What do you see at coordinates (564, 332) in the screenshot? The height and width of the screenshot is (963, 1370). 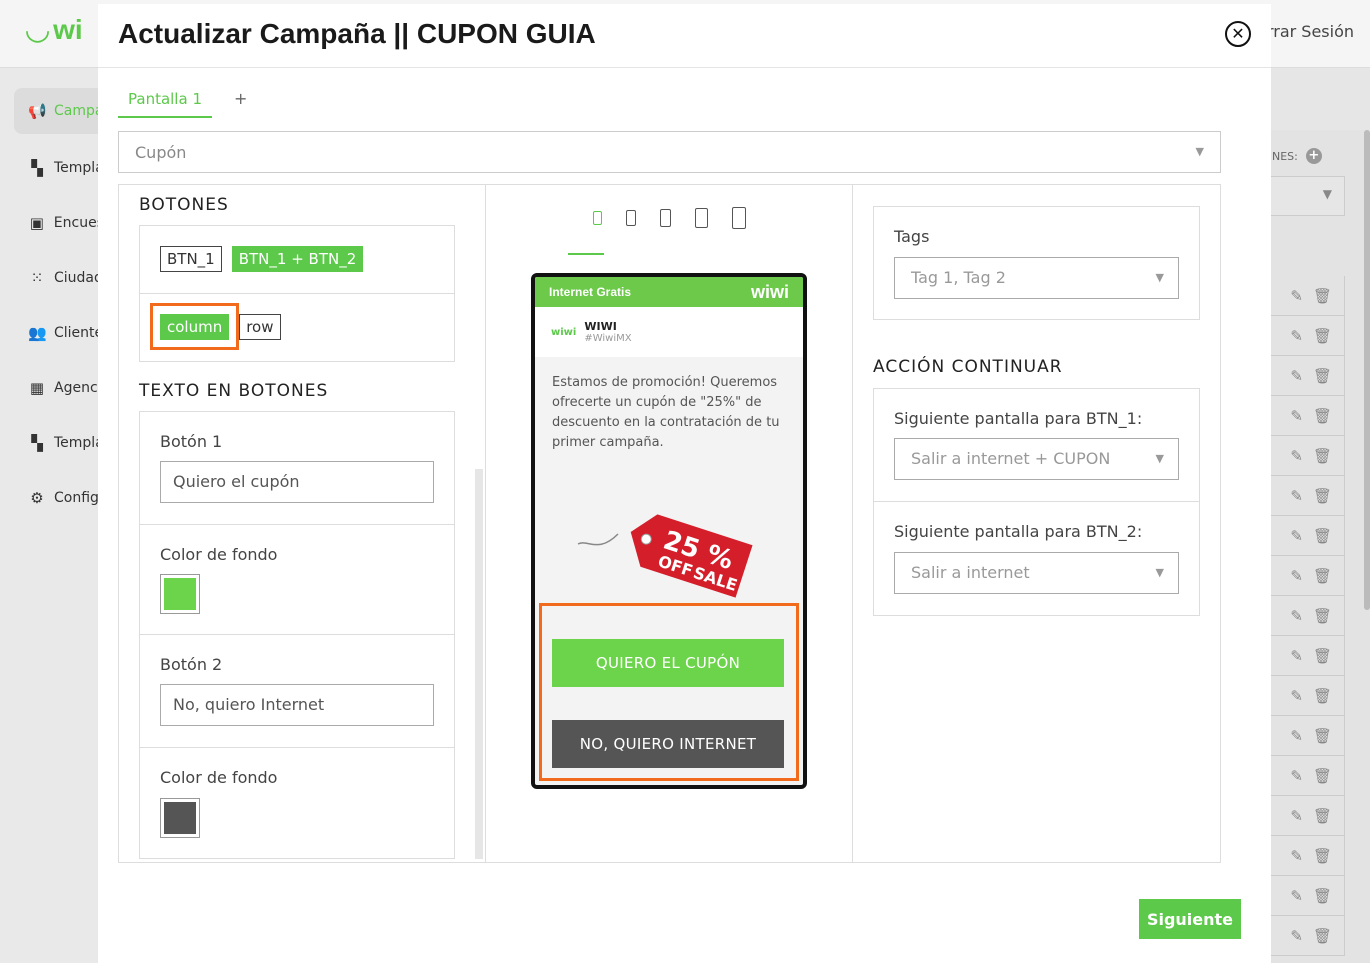 I see `brand-logo: wiwi` at bounding box center [564, 332].